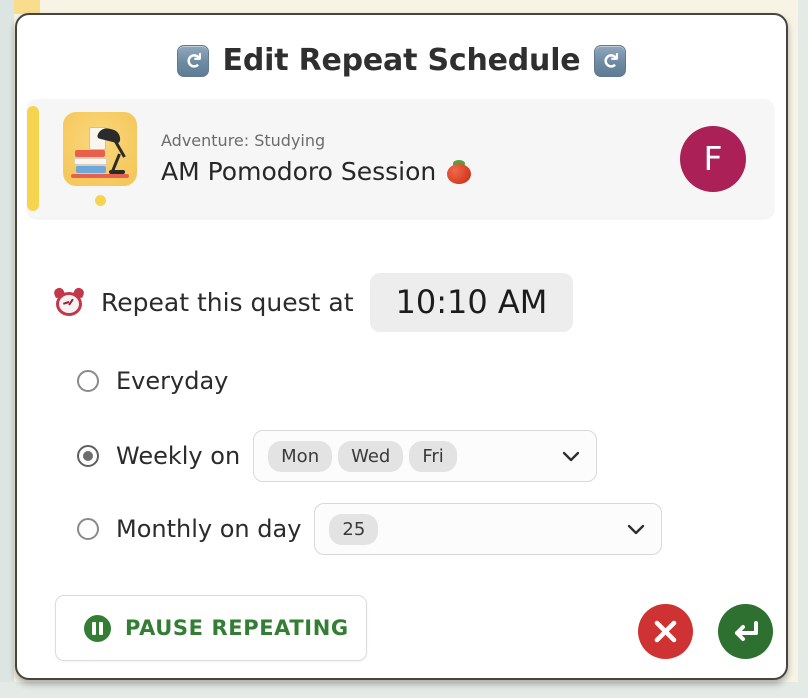 This screenshot has height=698, width=808. What do you see at coordinates (300, 456) in the screenshot?
I see `chip-day: Mon` at bounding box center [300, 456].